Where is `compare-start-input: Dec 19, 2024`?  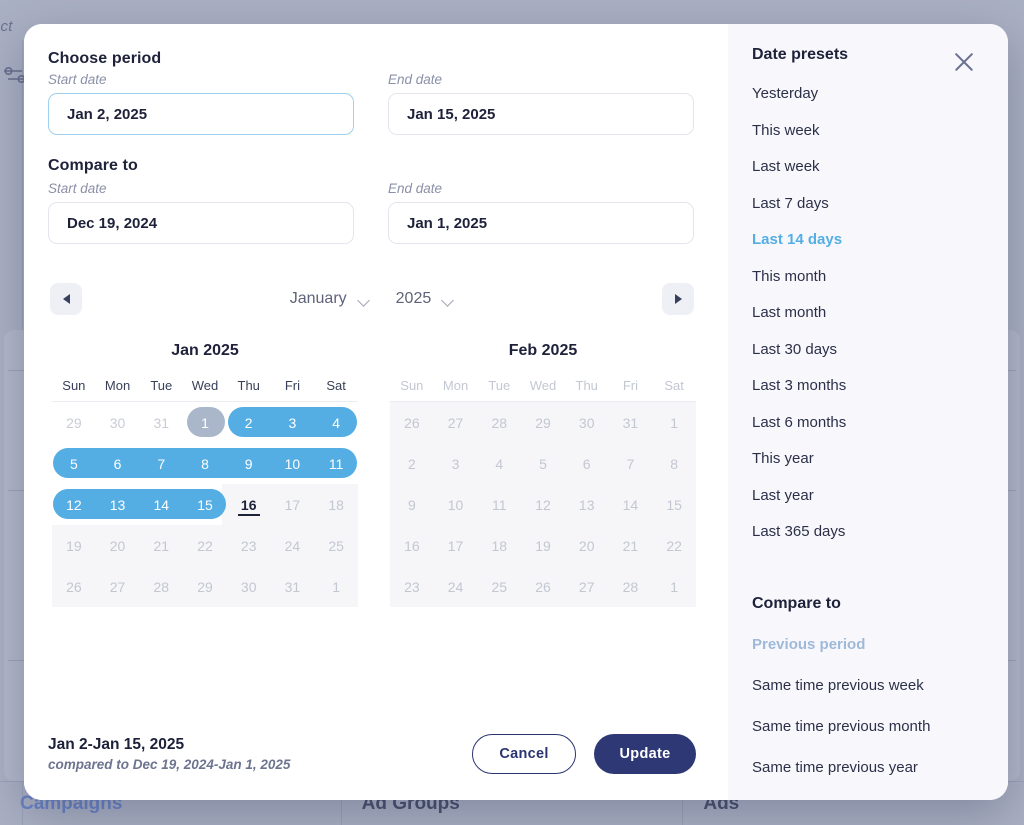 compare-start-input: Dec 19, 2024 is located at coordinates (201, 223).